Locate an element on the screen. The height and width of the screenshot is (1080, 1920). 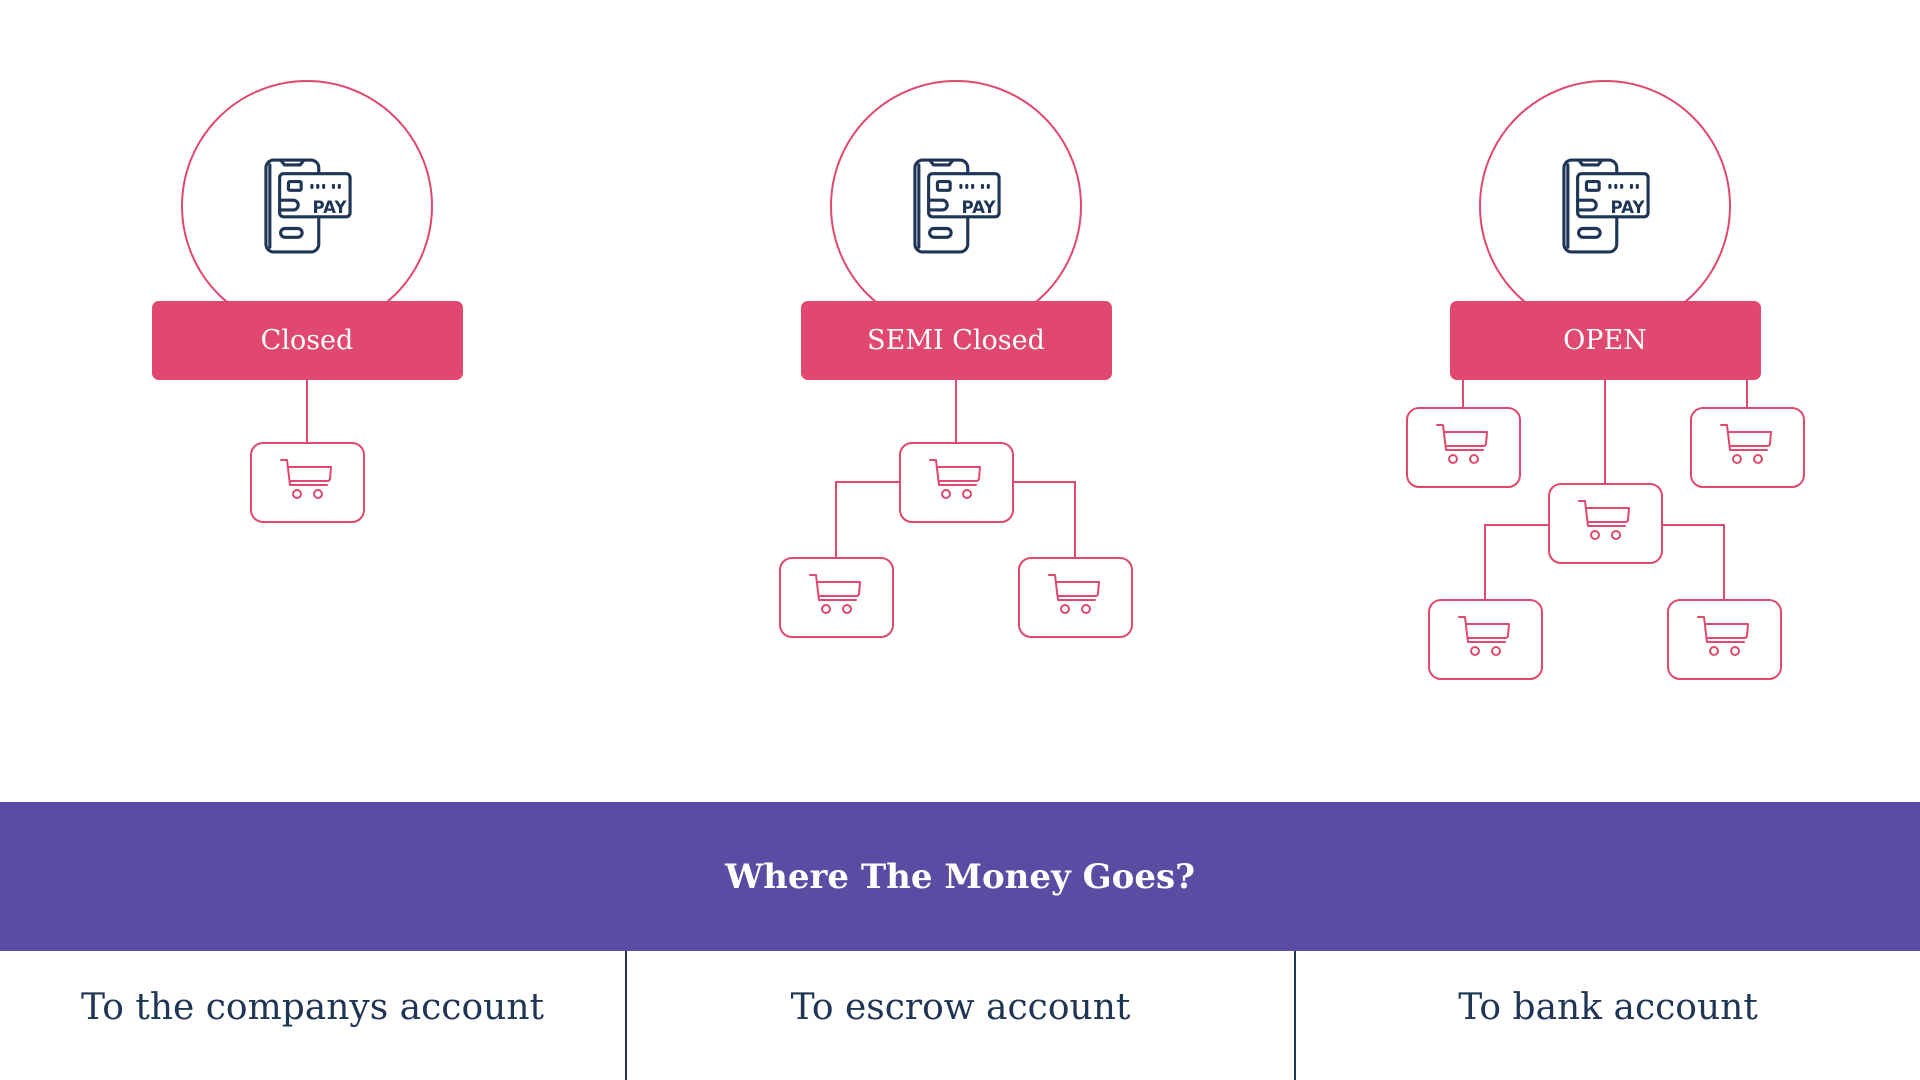
money-destination-banner: Where The Money Goes? is located at coordinates (960, 876).